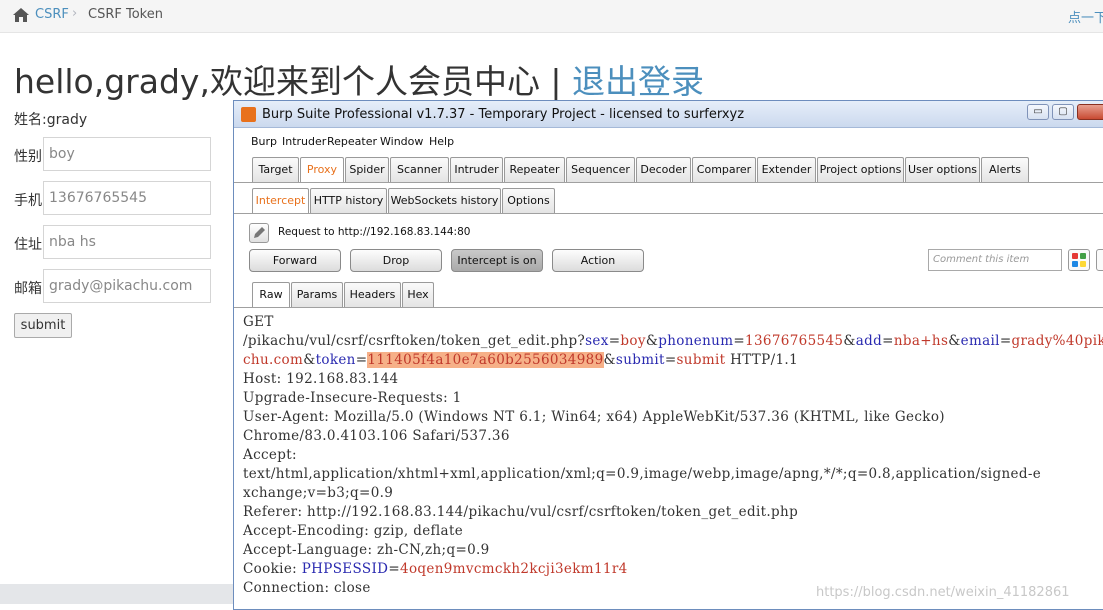  Describe the element at coordinates (441, 141) in the screenshot. I see `menu-help: Help` at that location.